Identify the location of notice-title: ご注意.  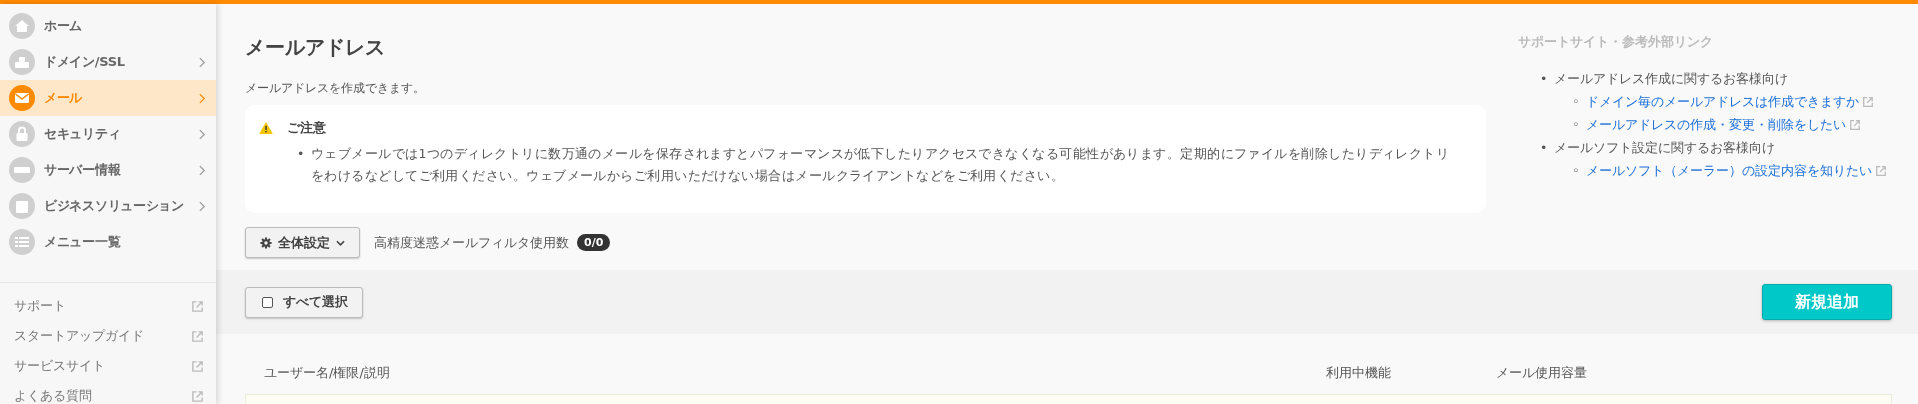
(306, 128).